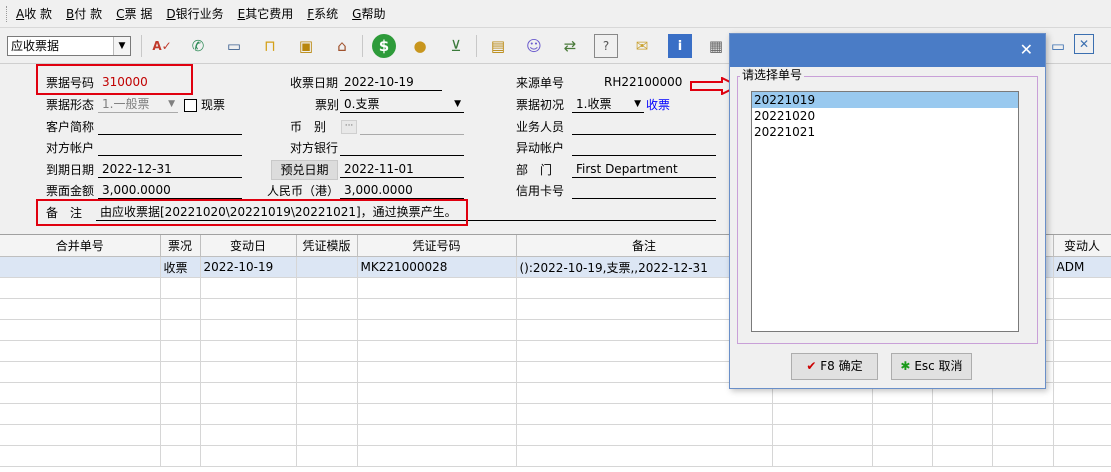 This screenshot has height=472, width=1111. What do you see at coordinates (716, 46) in the screenshot?
I see `calculator-icon: ▦` at bounding box center [716, 46].